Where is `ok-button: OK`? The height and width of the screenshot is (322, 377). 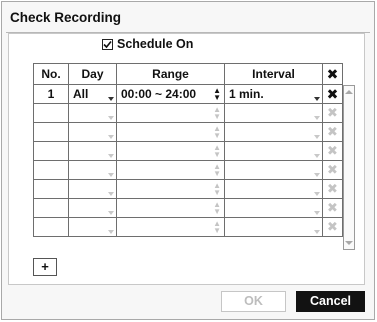
ok-button: OK is located at coordinates (253, 301).